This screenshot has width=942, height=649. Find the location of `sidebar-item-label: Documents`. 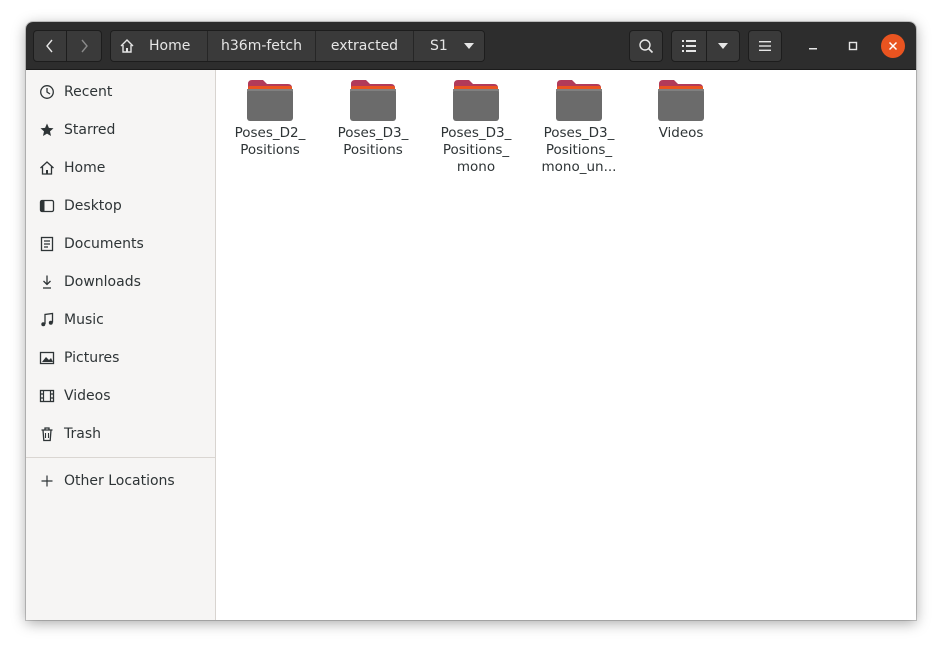

sidebar-item-label: Documents is located at coordinates (104, 244).